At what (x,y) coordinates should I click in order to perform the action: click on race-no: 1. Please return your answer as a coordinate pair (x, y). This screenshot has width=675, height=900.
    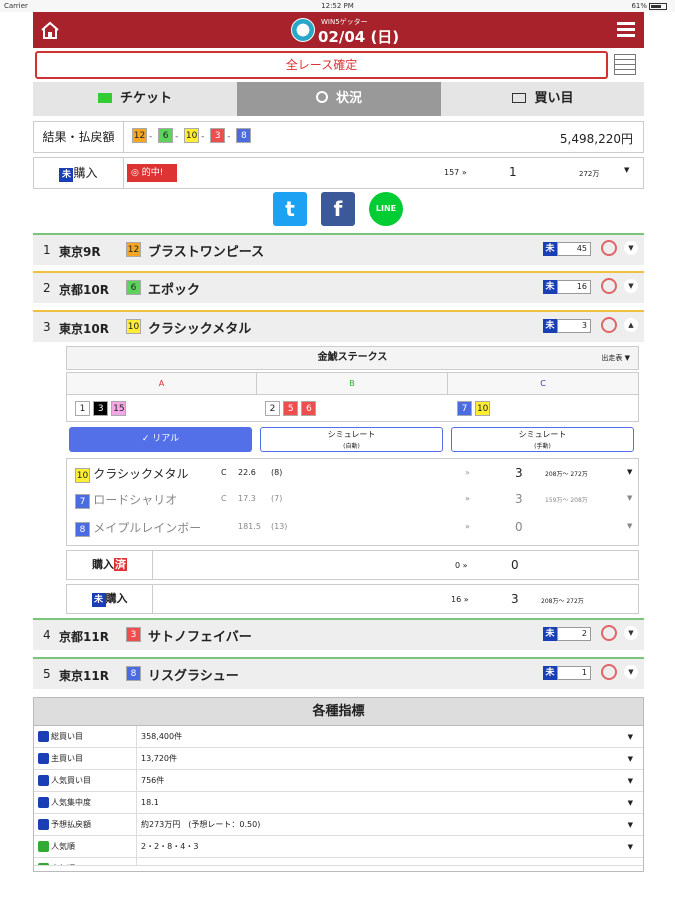
    Looking at the image, I should click on (47, 250).